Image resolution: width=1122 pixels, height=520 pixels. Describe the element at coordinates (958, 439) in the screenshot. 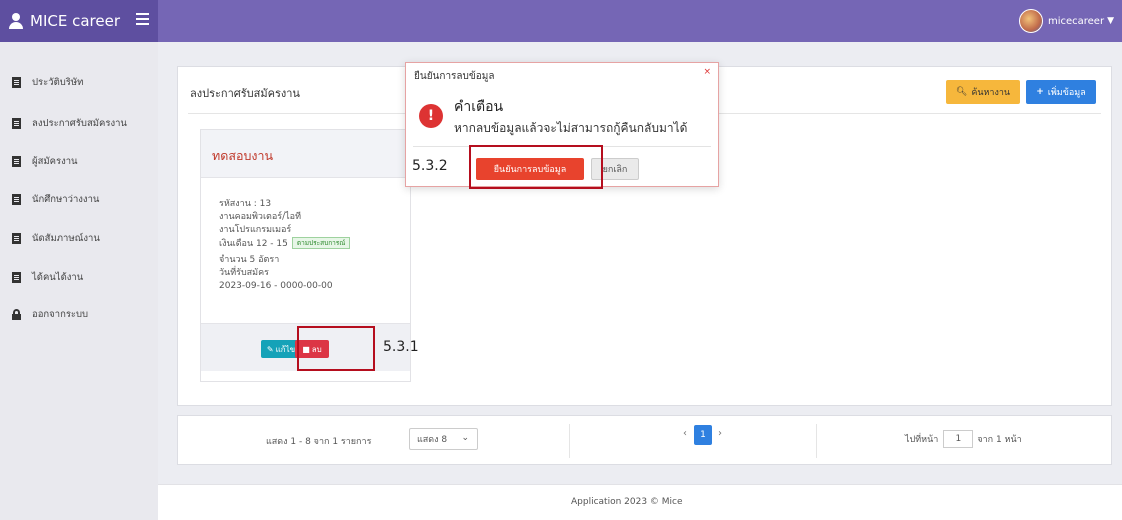

I see `goto-page-input` at that location.